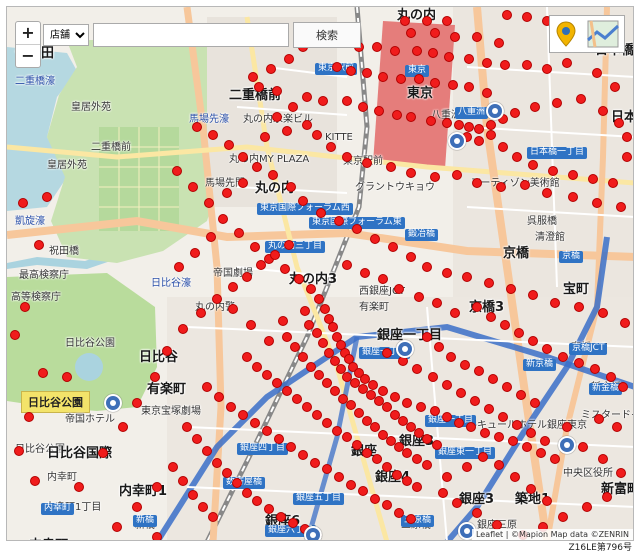 Image resolution: width=640 pixels, height=555 pixels. Describe the element at coordinates (602, 34) in the screenshot. I see `map-layers-icon` at that location.